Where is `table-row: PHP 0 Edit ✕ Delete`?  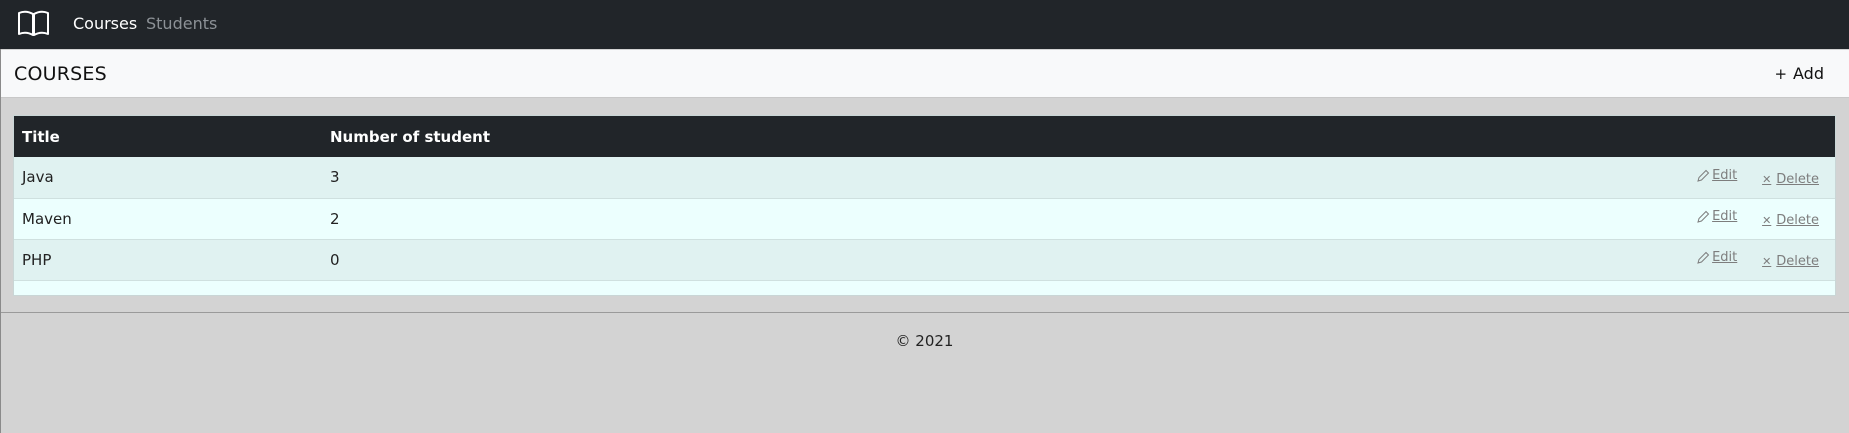
table-row: PHP 0 Edit ✕ Delete is located at coordinates (924, 259).